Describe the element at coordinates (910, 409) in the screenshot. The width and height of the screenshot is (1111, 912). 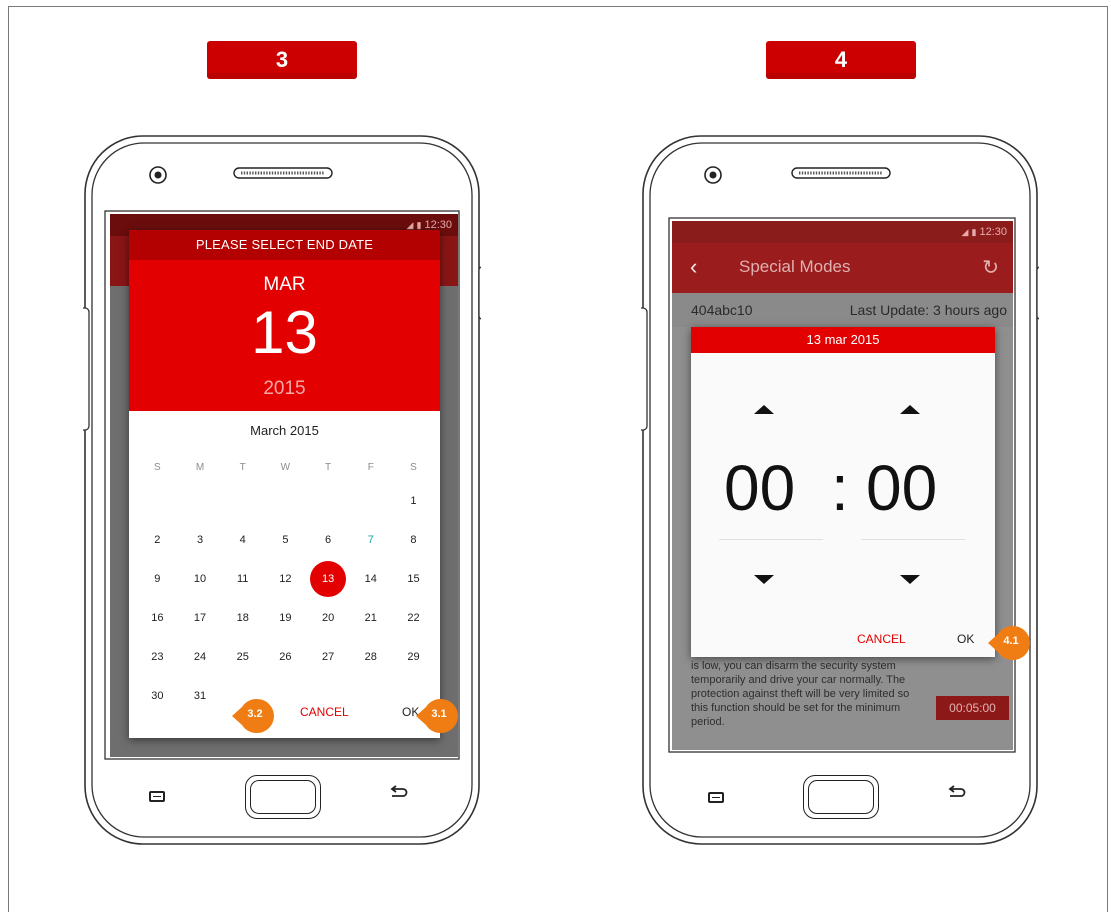
I see `minute-increment-icon` at that location.